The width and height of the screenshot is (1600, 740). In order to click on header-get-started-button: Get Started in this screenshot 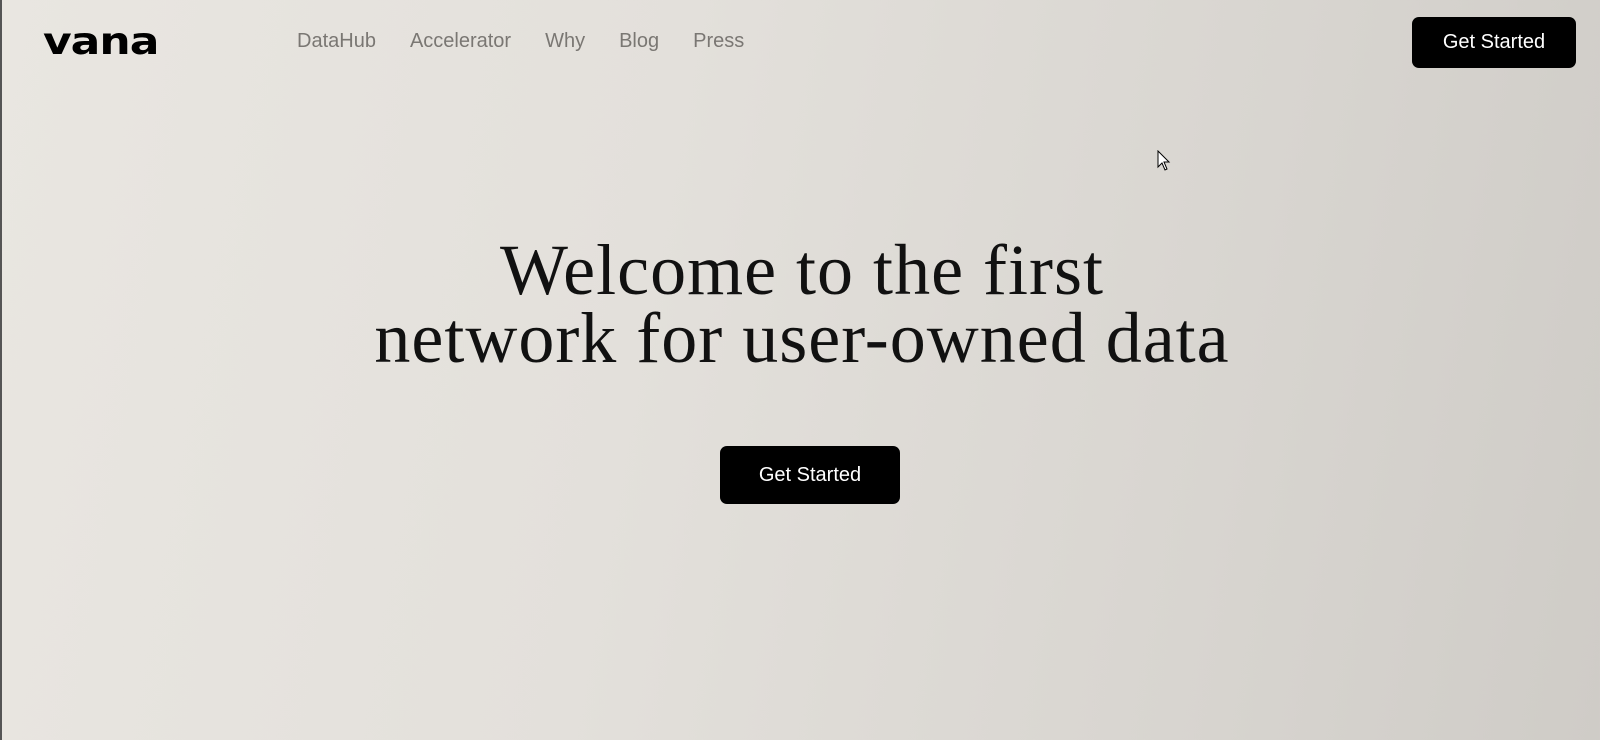, I will do `click(1494, 42)`.